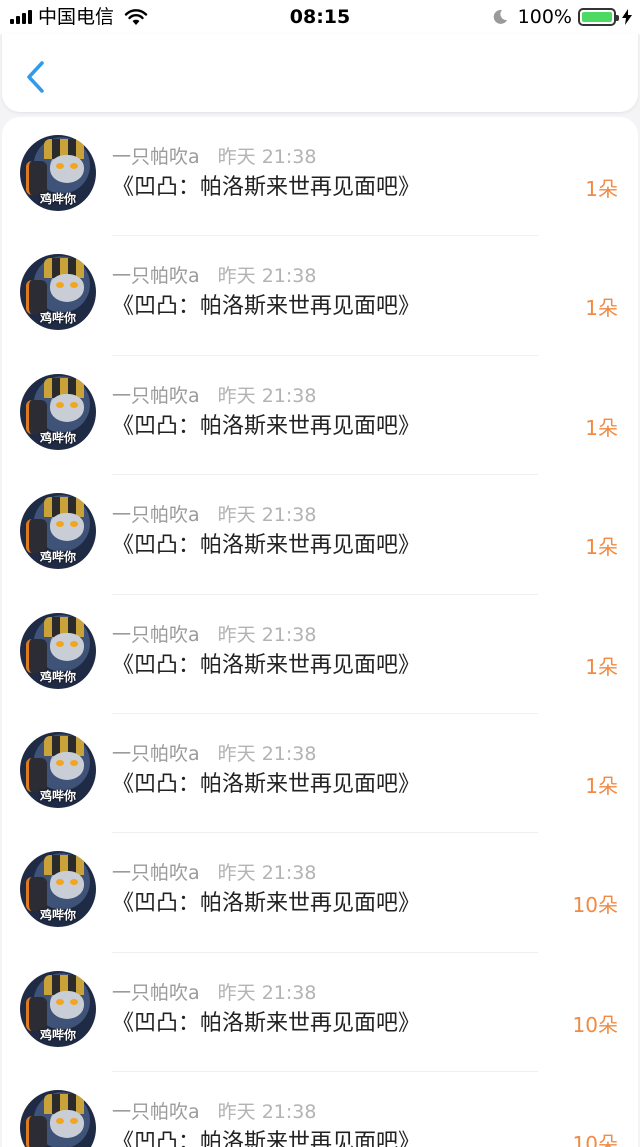 The width and height of the screenshot is (640, 1147). Describe the element at coordinates (627, 17) in the screenshot. I see `charging-bolt-icon` at that location.